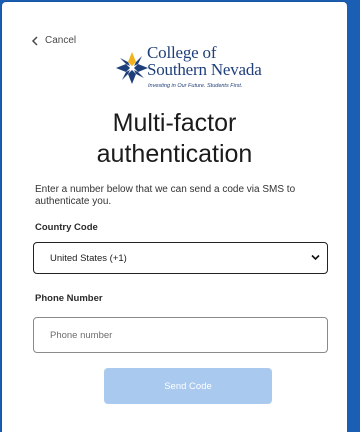 The image size is (360, 432). Describe the element at coordinates (88, 258) in the screenshot. I see `country-code-value: United States (+1)` at that location.